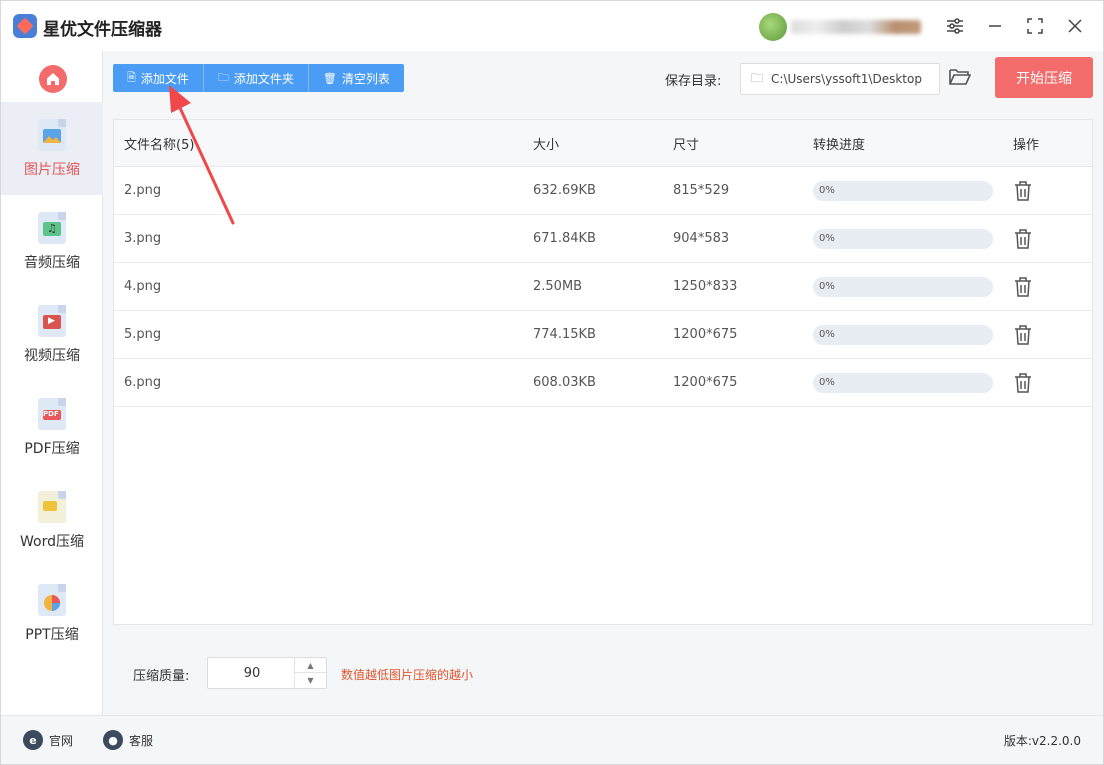 The width and height of the screenshot is (1104, 765). I want to click on ppt-file-icon, so click(52, 599).